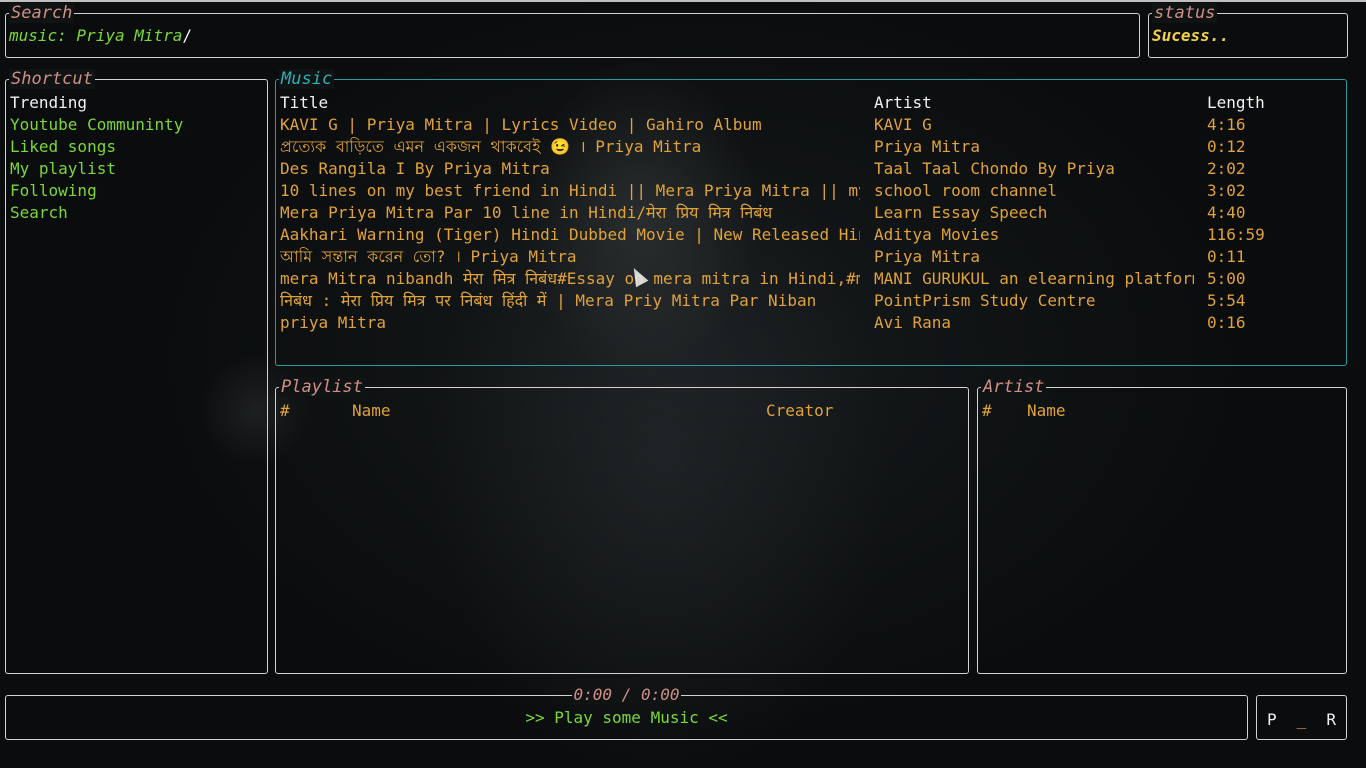 The width and height of the screenshot is (1366, 768). I want to click on artist-panel-title: Artist, so click(1014, 387).